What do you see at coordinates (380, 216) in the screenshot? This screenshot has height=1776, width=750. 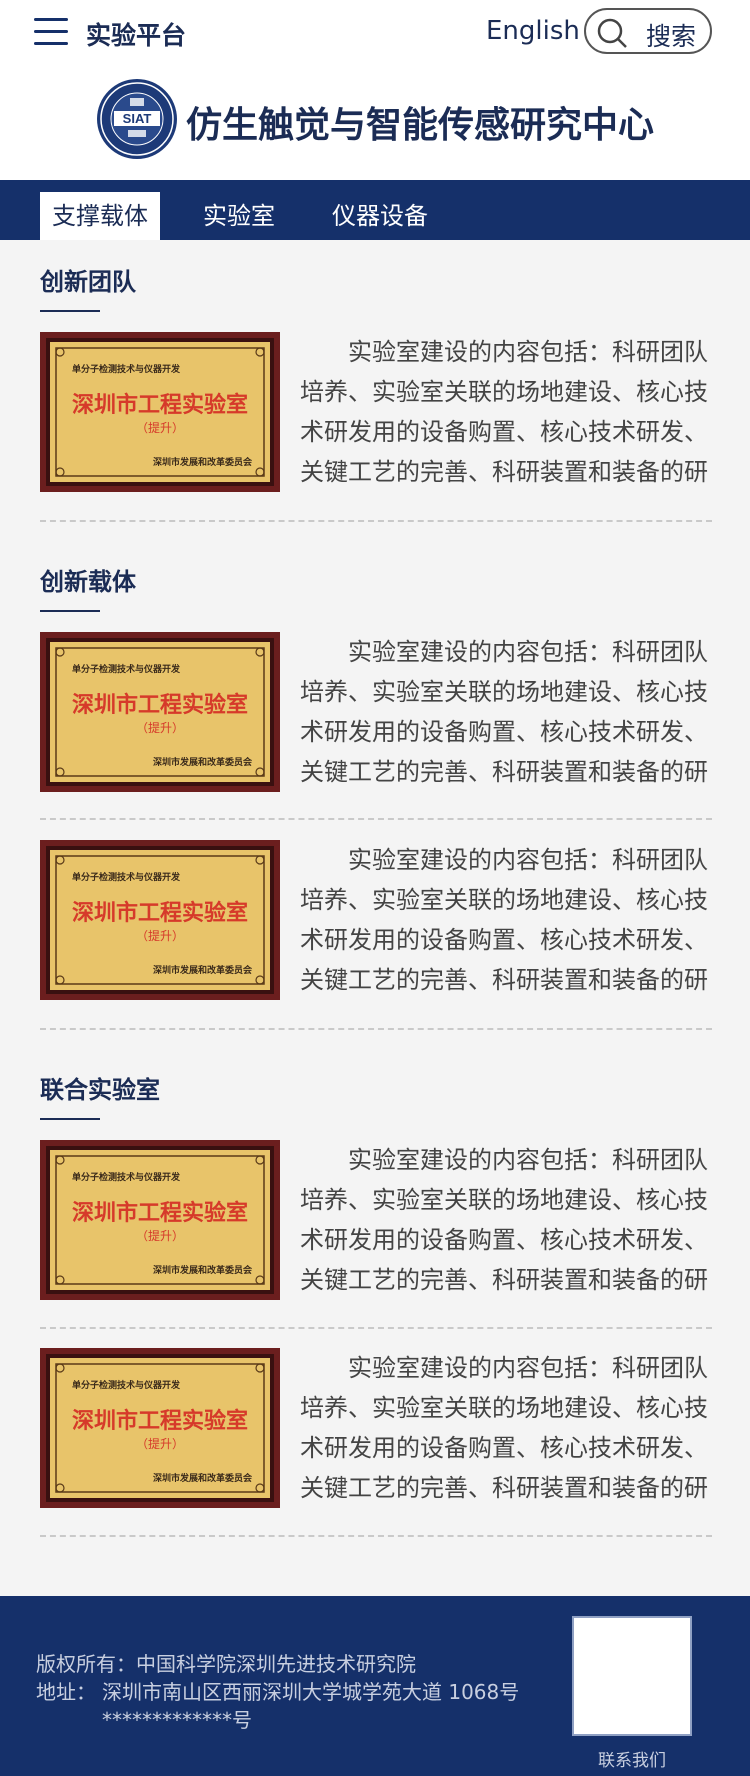 I see `tab-equipment: 仪器设备` at bounding box center [380, 216].